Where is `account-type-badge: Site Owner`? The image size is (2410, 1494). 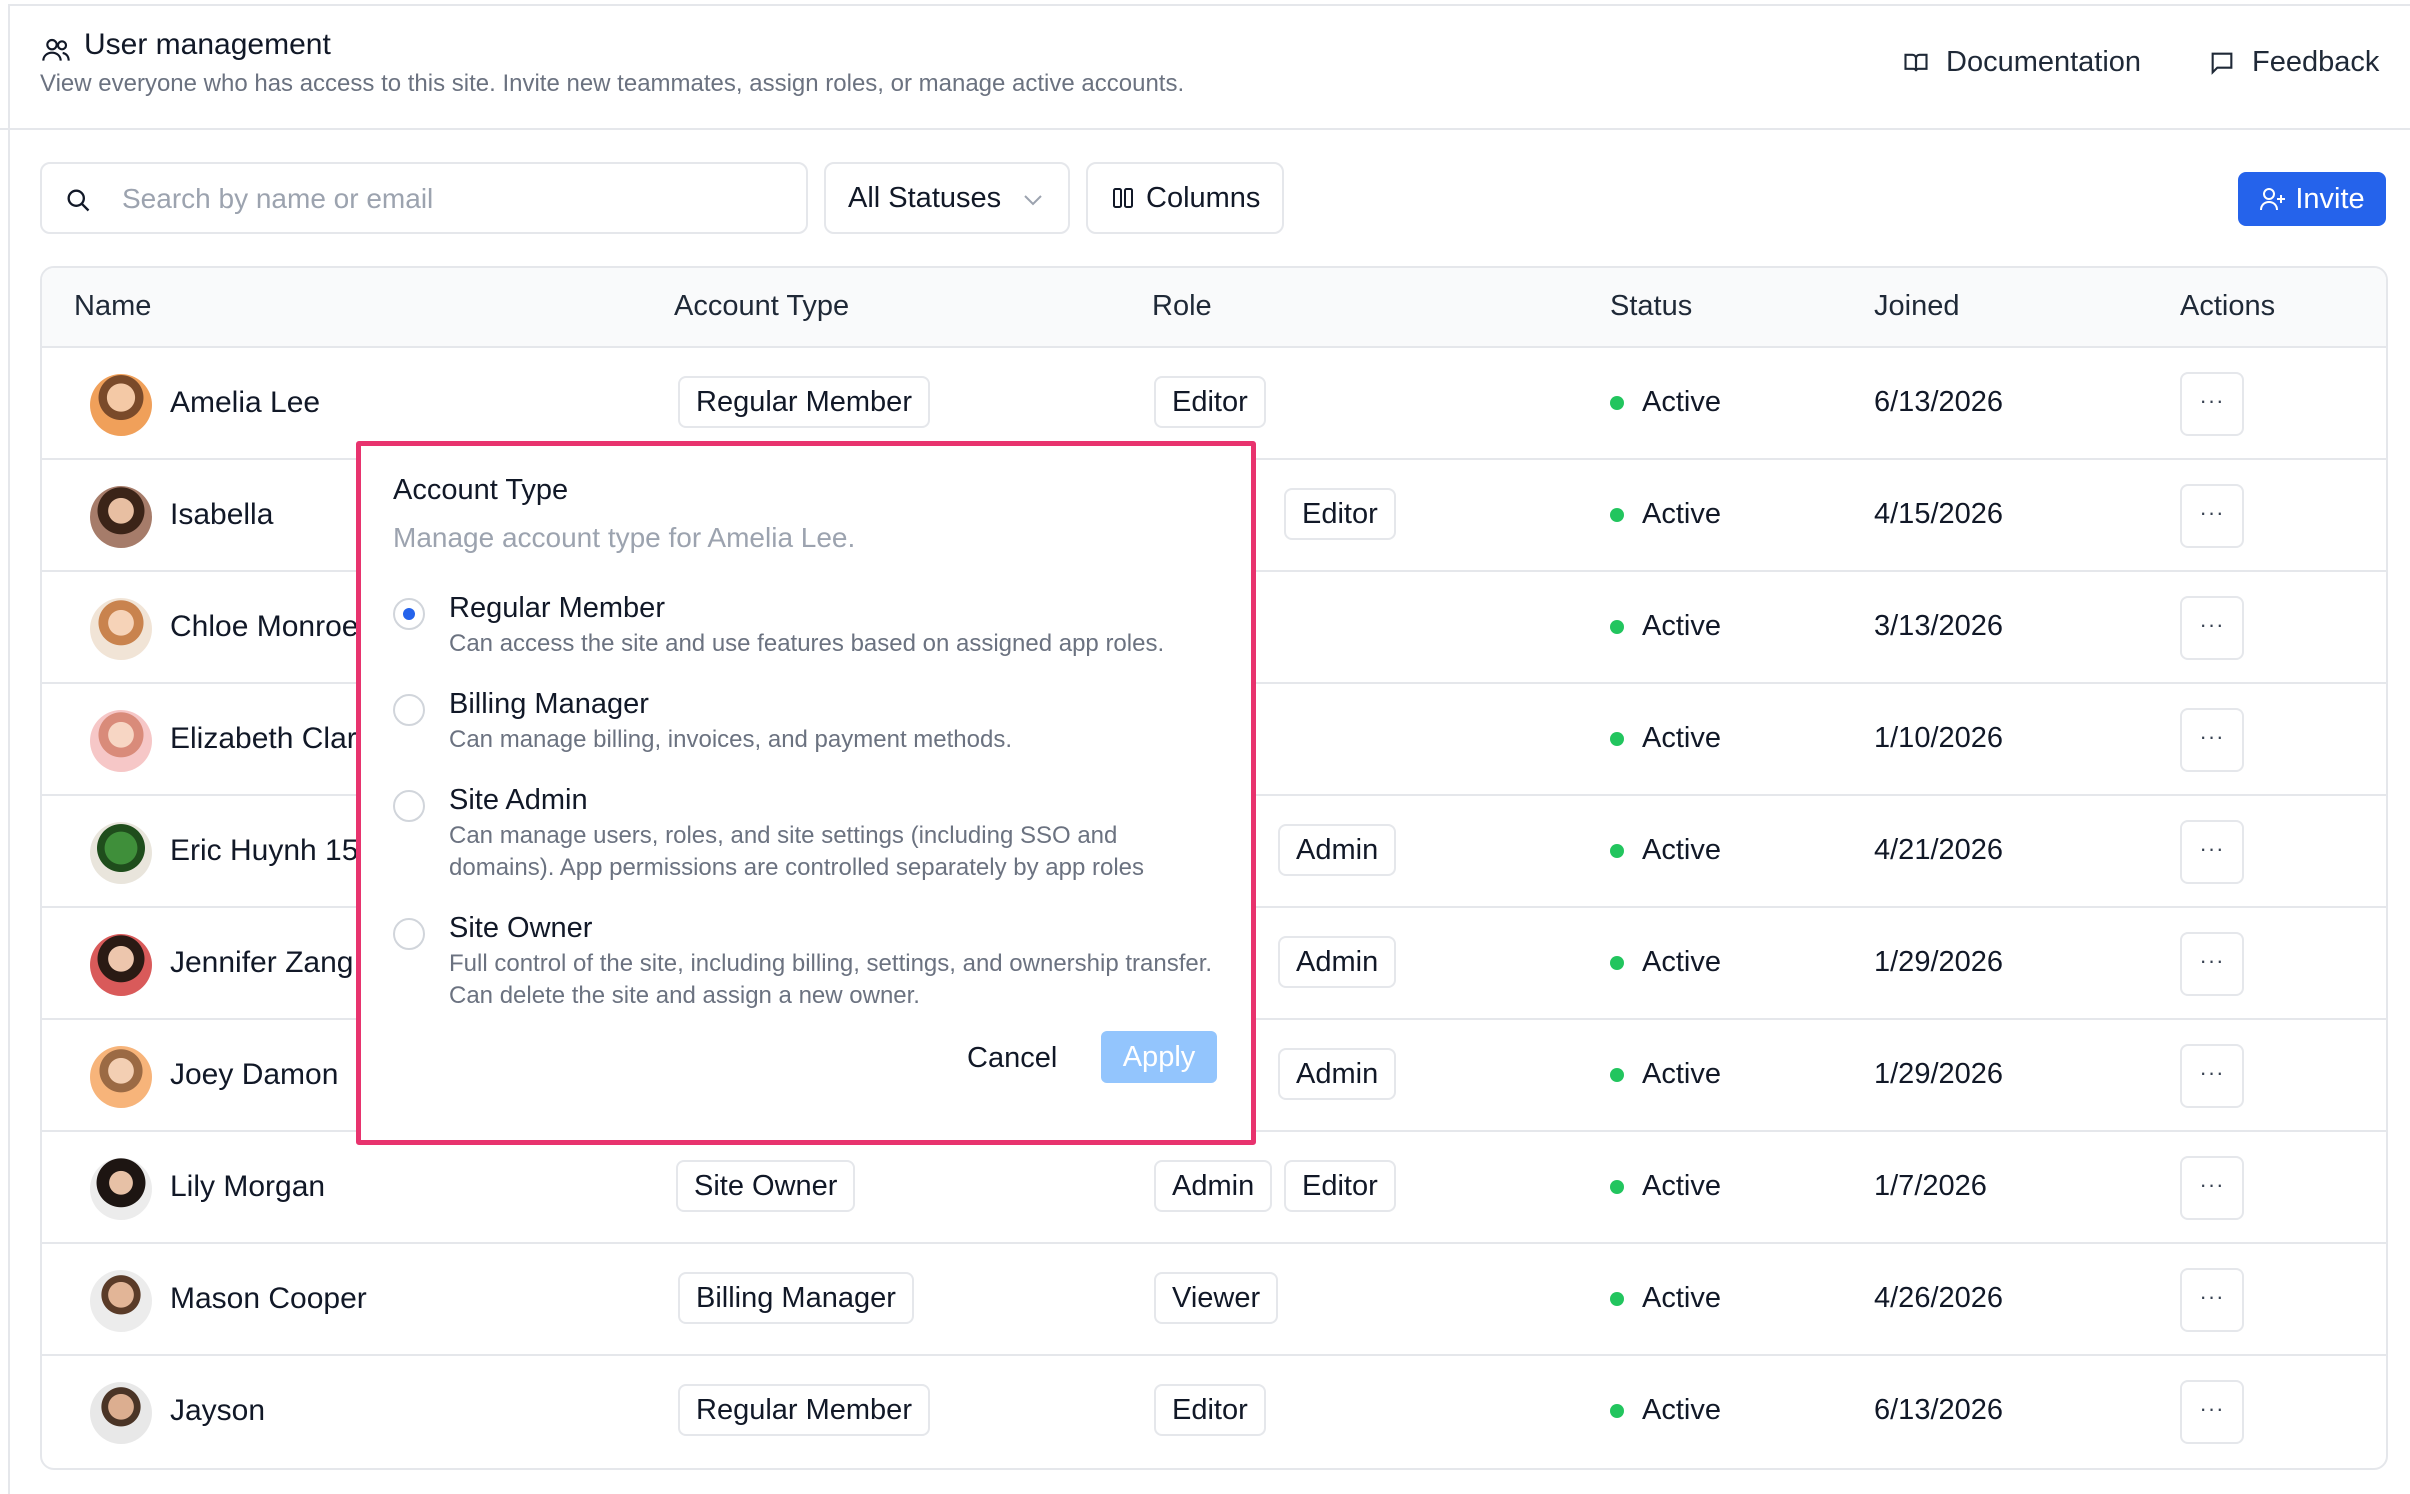
account-type-badge: Site Owner is located at coordinates (766, 1186).